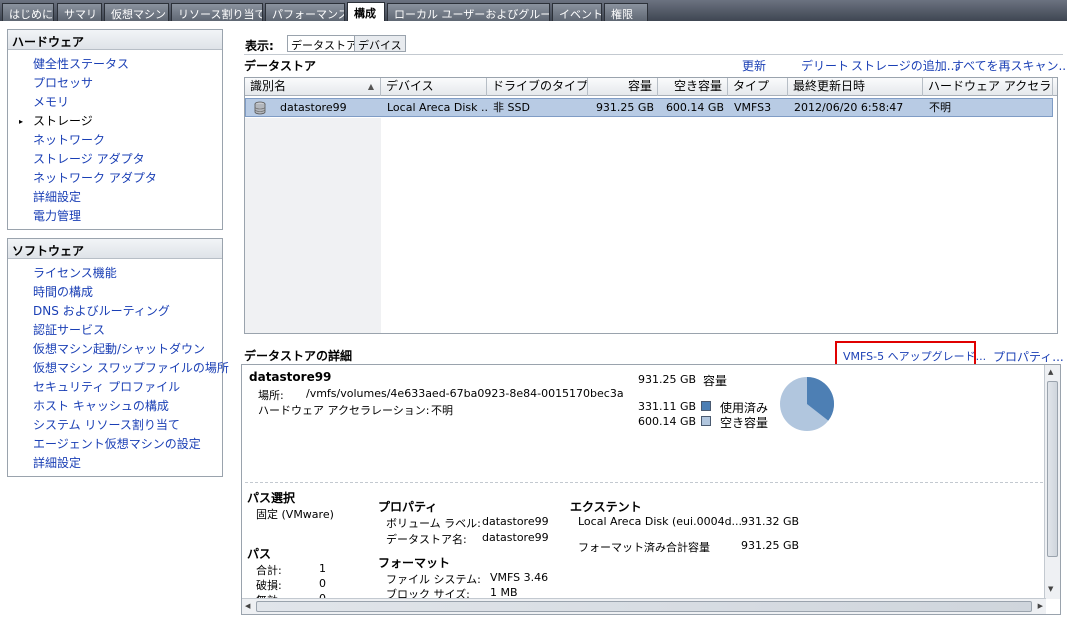 This screenshot has height=621, width=1067. Describe the element at coordinates (115, 330) in the screenshot. I see `software-nav-item-3: 認証サービス` at that location.